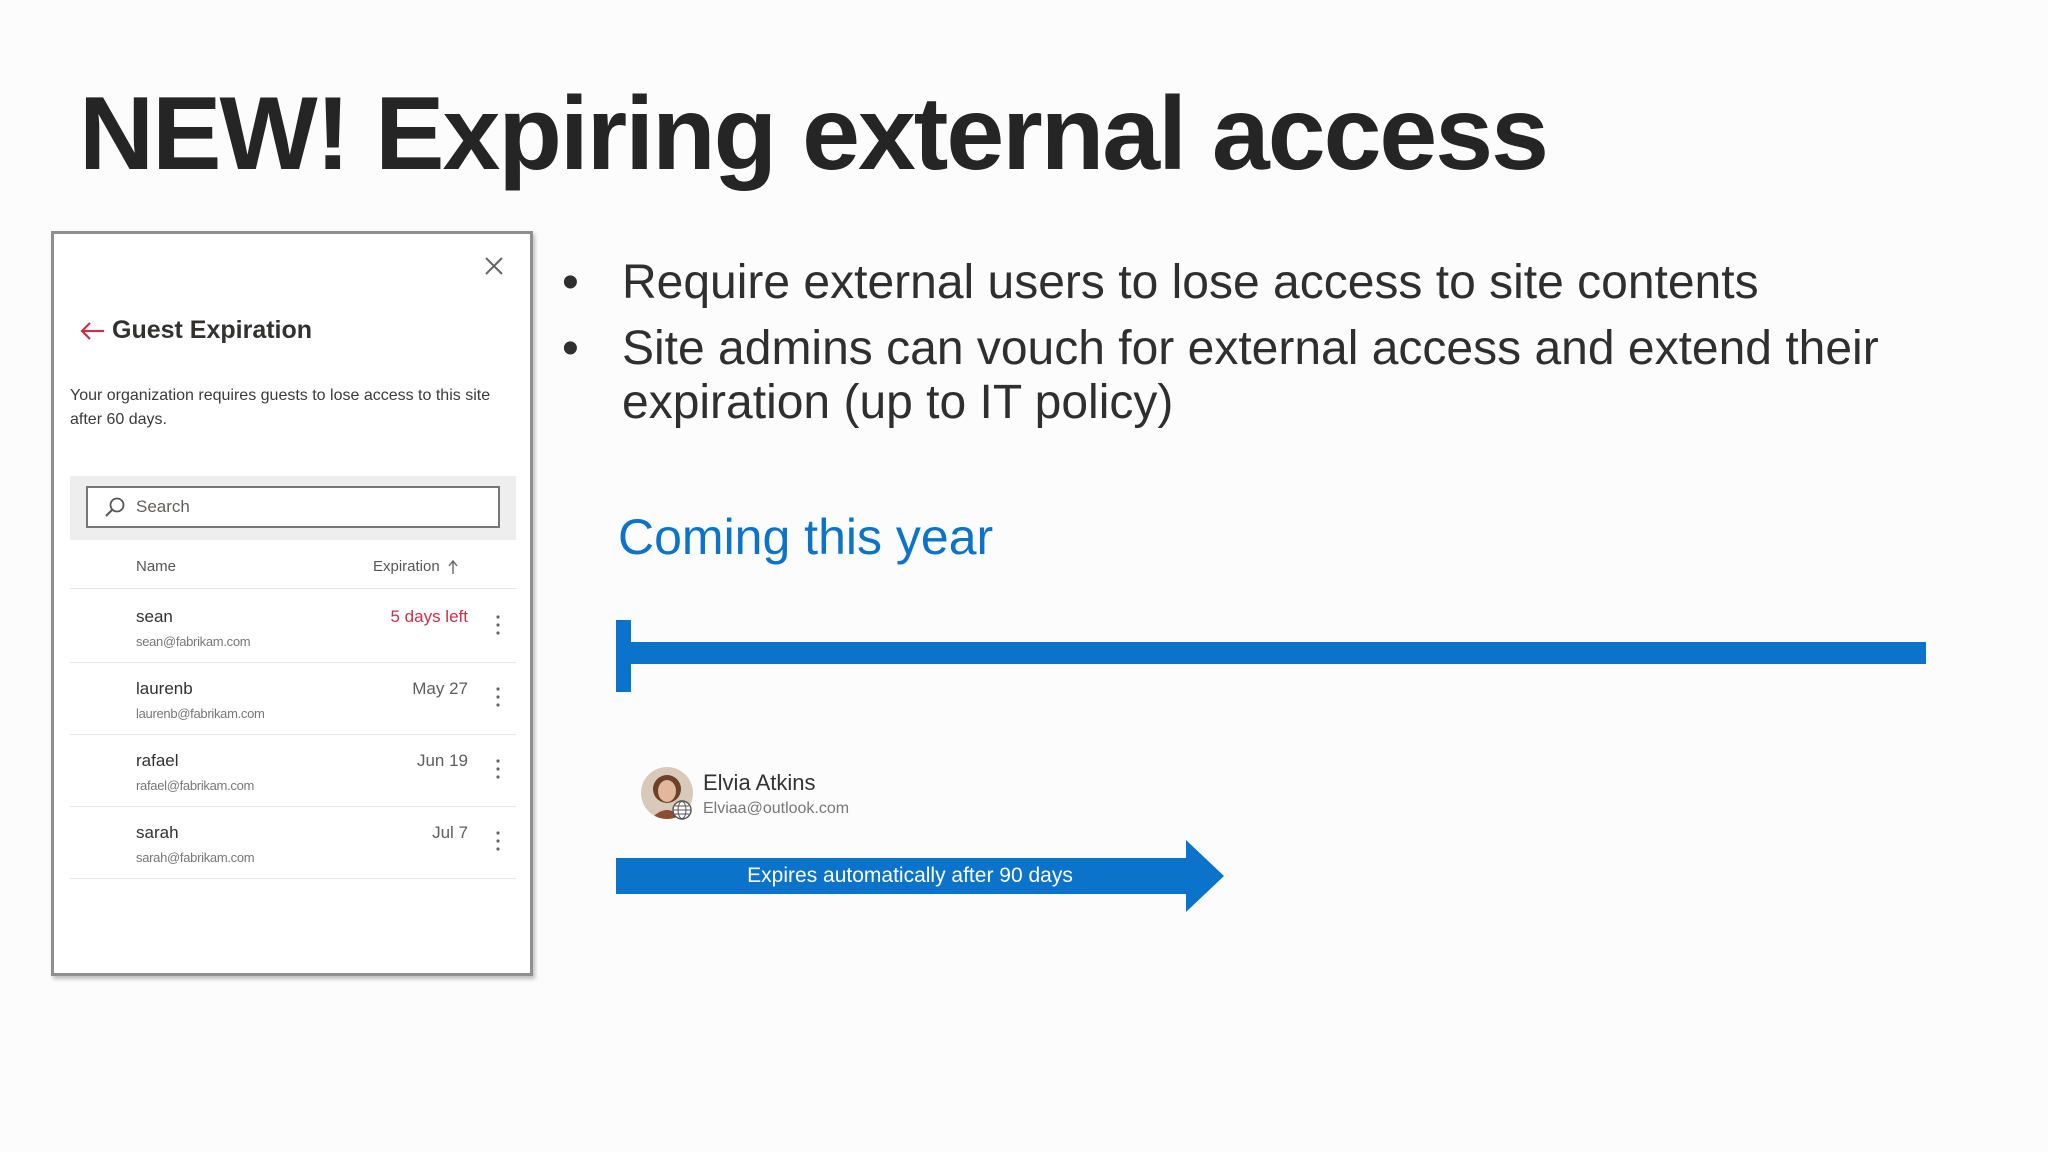  I want to click on row-email: laurenb@fabrikam.com, so click(200, 713).